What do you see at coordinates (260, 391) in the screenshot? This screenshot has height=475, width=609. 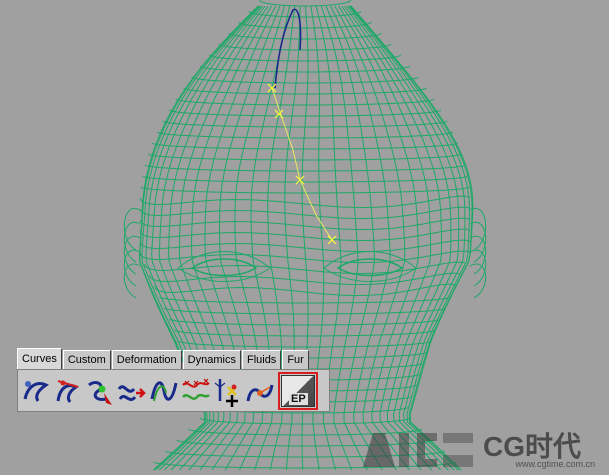 I see `curve-editing-tool-icon` at bounding box center [260, 391].